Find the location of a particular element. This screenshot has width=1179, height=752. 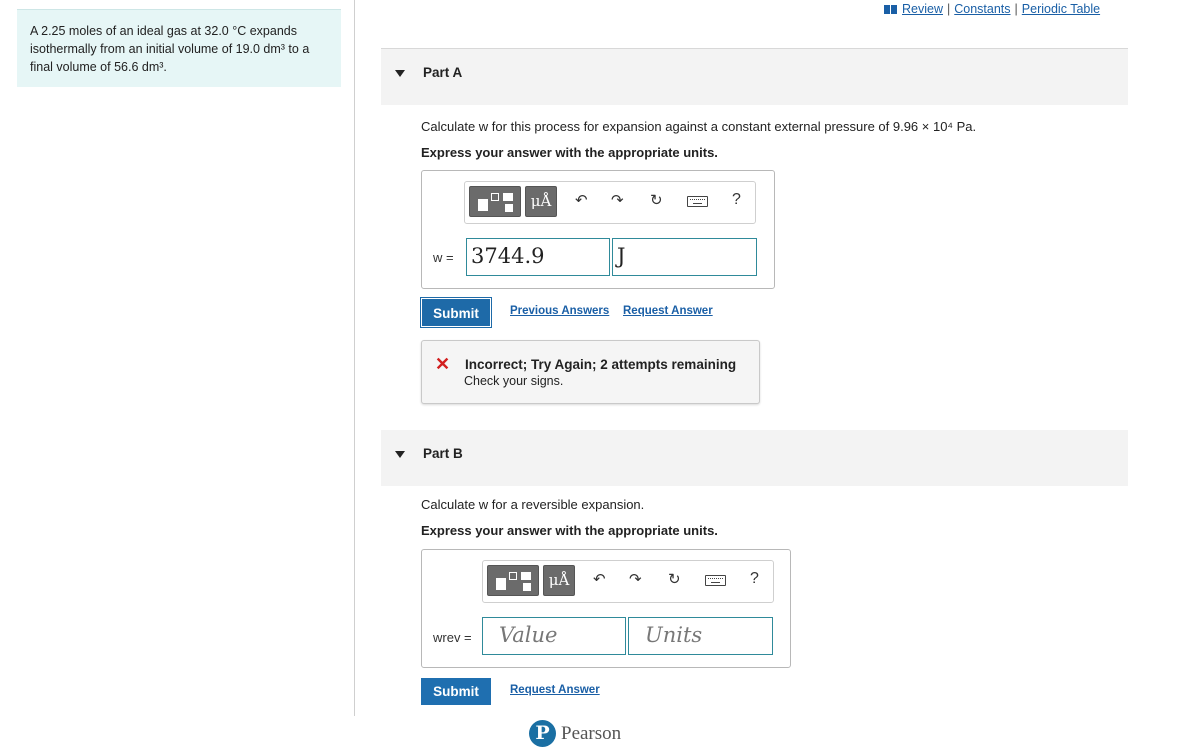

part-b-toolbar: μÅ ↶ ↷ ↻ ? is located at coordinates (628, 581).